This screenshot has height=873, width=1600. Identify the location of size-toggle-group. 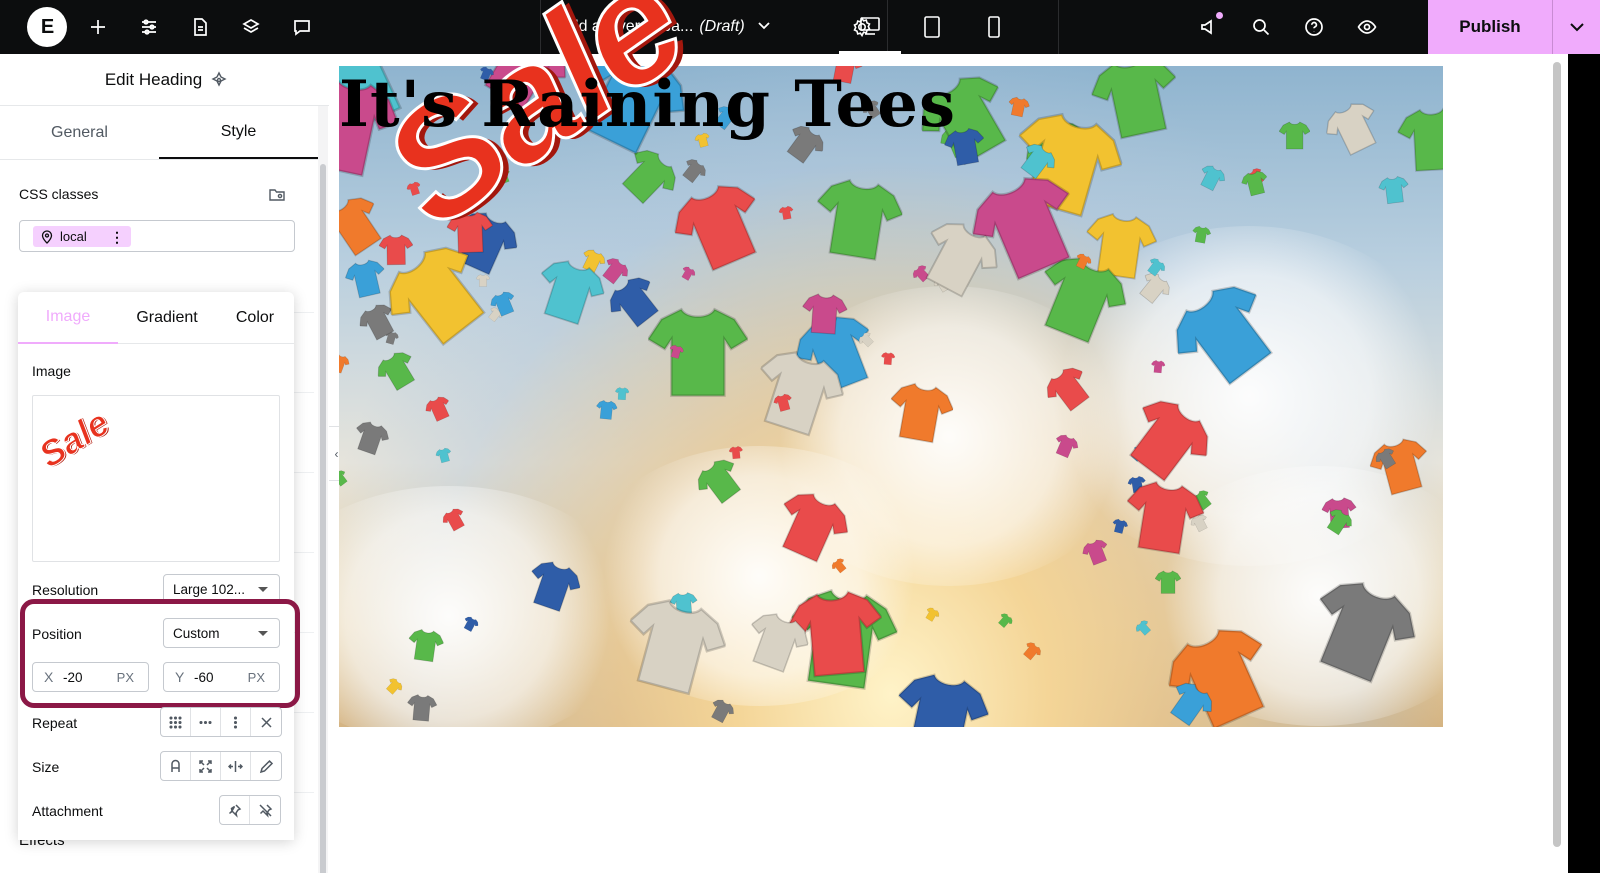
(221, 766).